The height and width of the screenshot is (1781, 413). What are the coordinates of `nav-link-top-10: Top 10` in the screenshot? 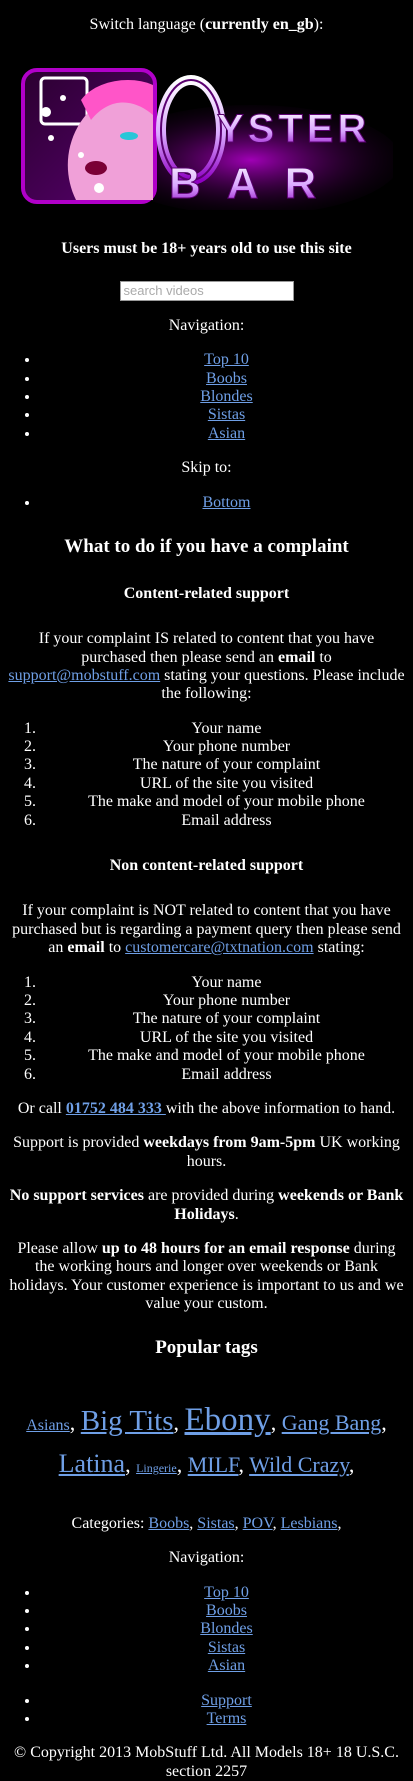 It's located at (226, 359).